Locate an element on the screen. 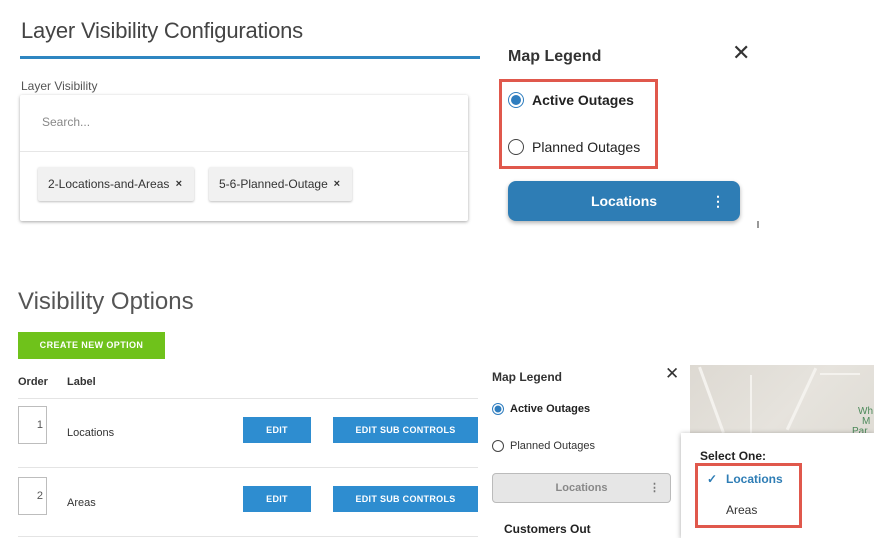 The image size is (874, 538). check-icon: ✓ is located at coordinates (712, 479).